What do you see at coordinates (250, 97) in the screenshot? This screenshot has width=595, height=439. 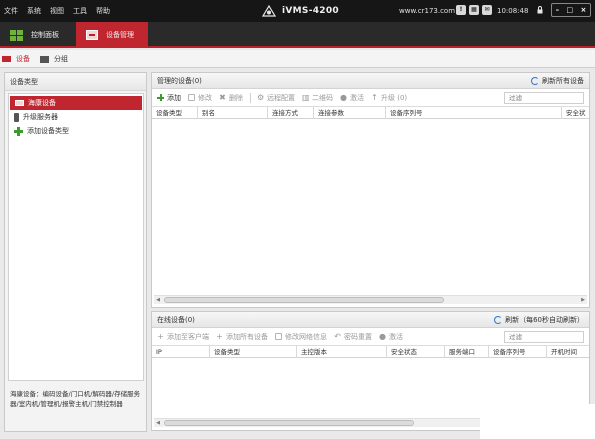 I see `toolbar-divider` at bounding box center [250, 97].